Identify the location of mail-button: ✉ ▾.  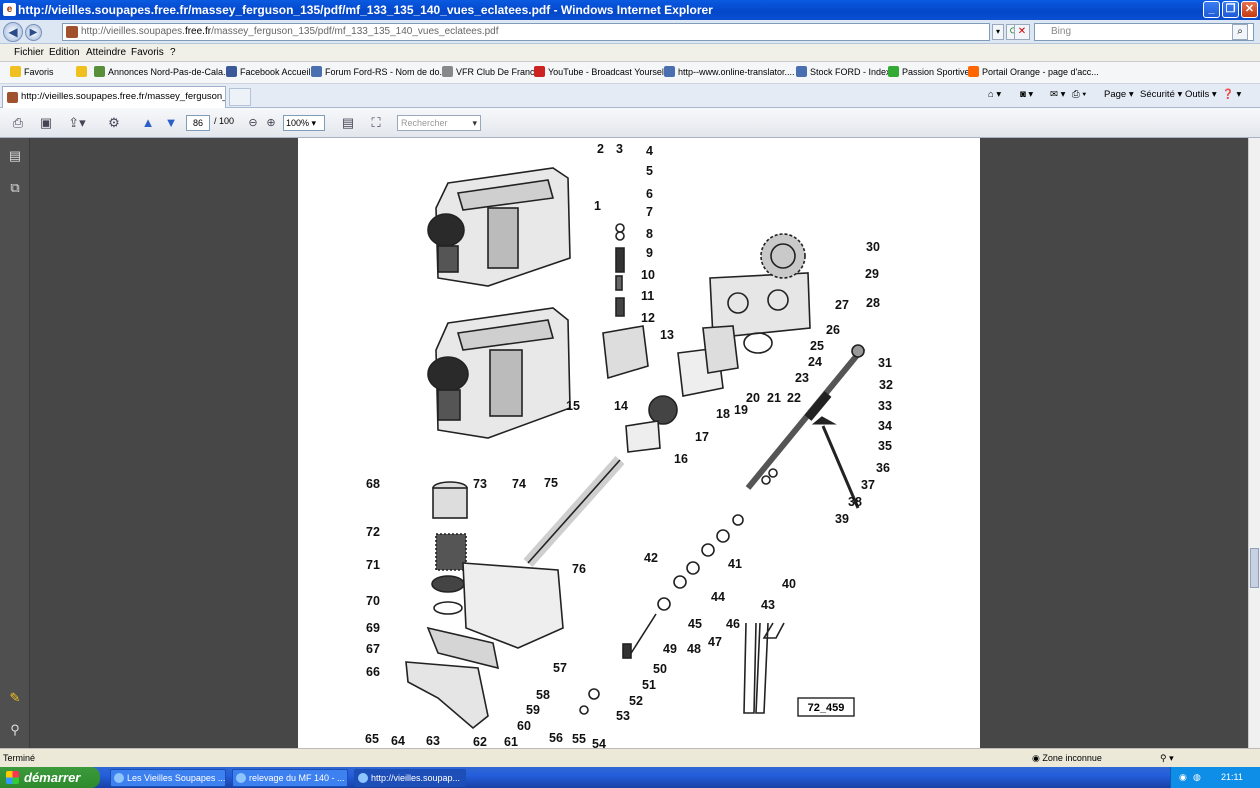
(1057, 94).